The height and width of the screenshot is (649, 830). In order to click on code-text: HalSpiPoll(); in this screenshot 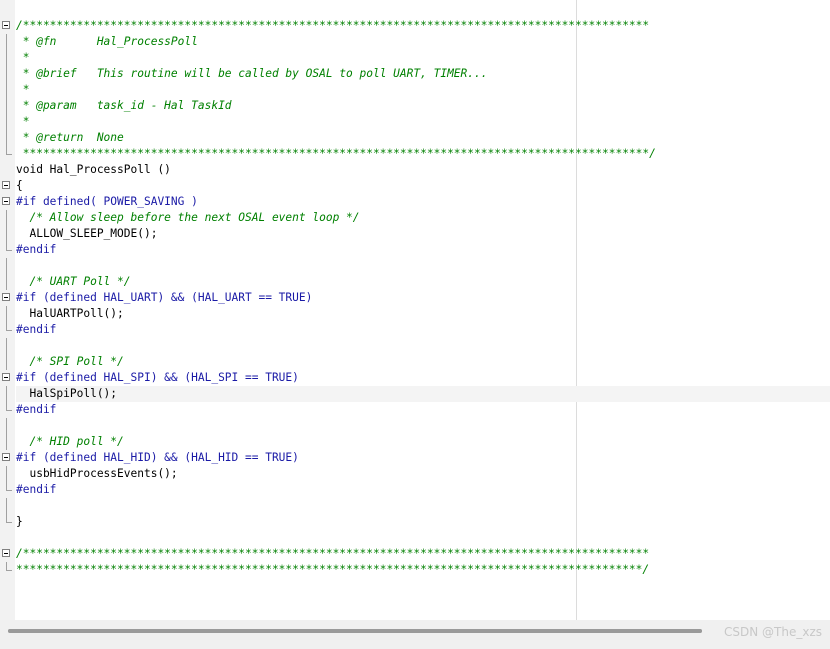, I will do `click(67, 393)`.